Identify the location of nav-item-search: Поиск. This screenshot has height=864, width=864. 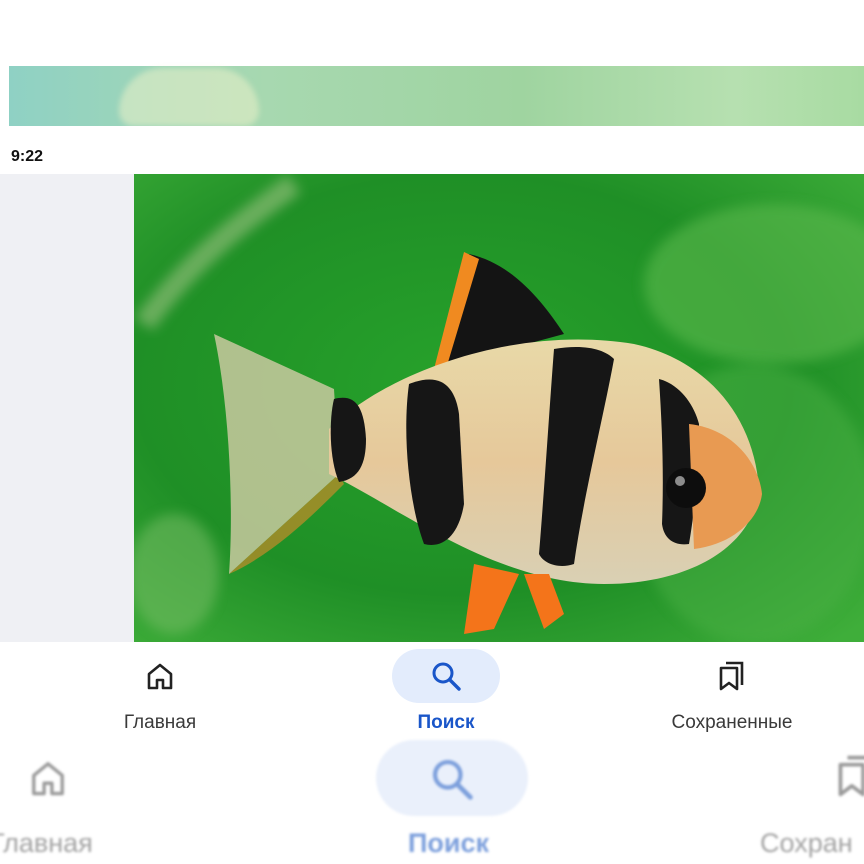
(446, 690).